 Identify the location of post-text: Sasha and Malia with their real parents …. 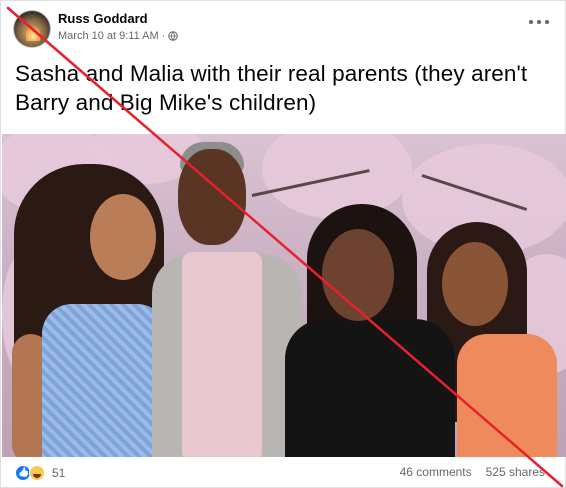
(271, 88).